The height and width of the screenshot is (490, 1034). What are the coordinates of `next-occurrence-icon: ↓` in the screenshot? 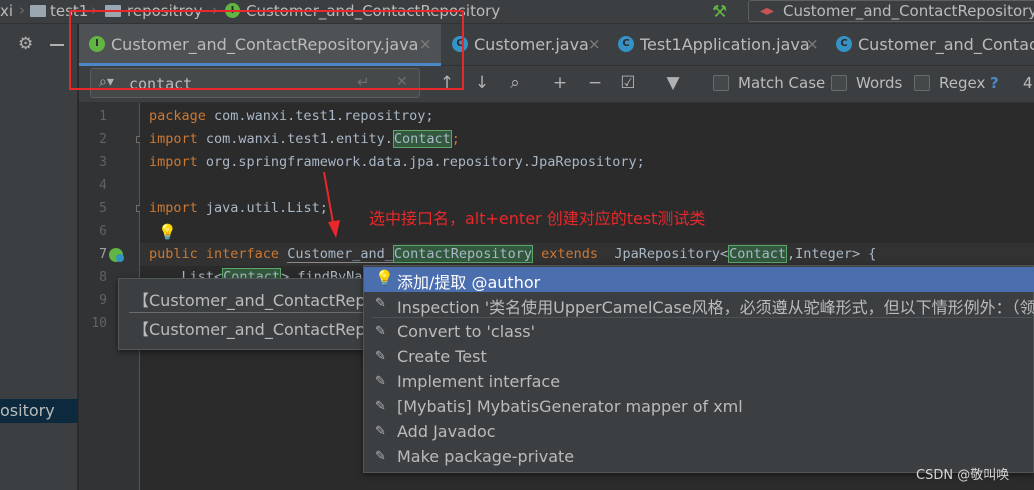 It's located at (482, 84).